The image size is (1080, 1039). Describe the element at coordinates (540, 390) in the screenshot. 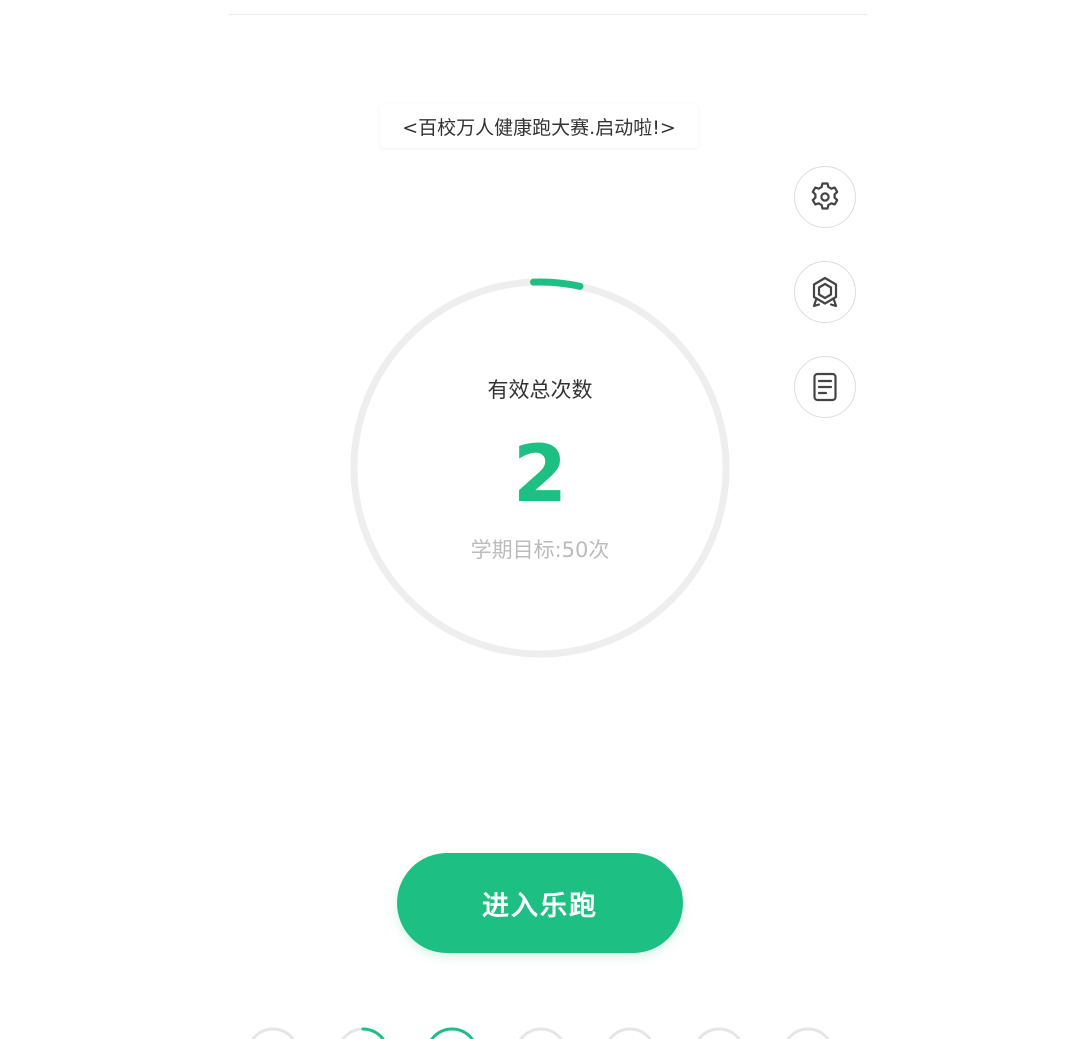

I see `progress-label: 有效总次数` at that location.